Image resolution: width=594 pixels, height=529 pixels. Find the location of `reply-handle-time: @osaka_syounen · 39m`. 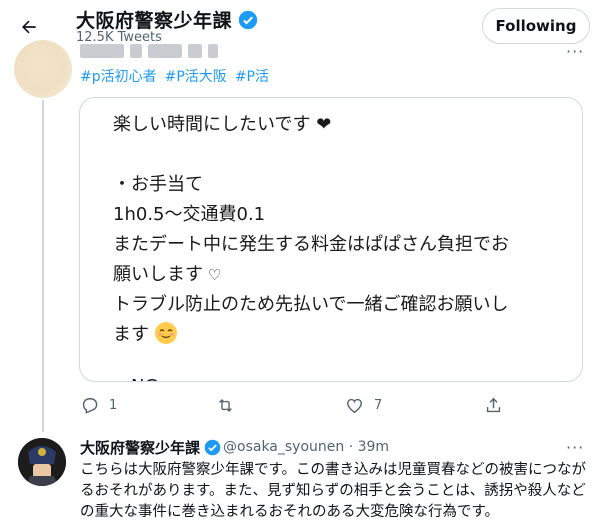

reply-handle-time: @osaka_syounen · 39m is located at coordinates (306, 447).